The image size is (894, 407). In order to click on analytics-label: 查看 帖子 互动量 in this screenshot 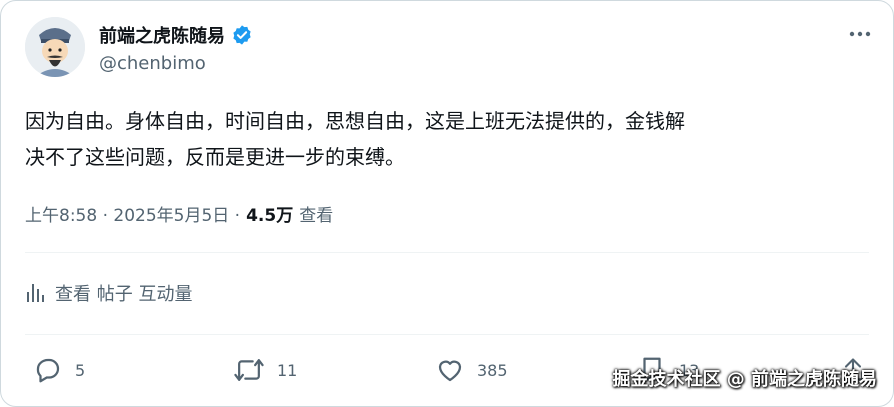, I will do `click(124, 294)`.